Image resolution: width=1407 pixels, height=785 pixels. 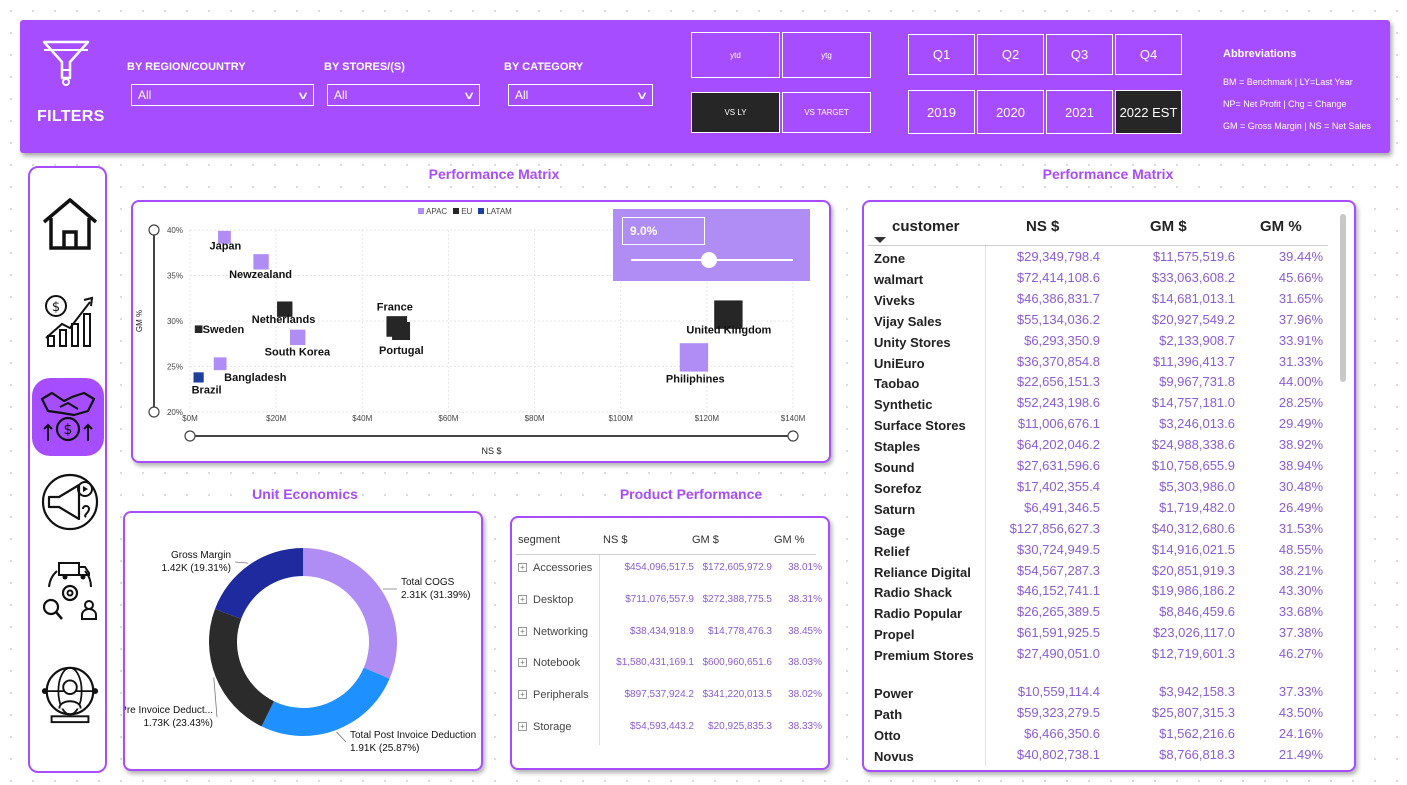 I want to click on q4-button: Q4, so click(x=1148, y=54).